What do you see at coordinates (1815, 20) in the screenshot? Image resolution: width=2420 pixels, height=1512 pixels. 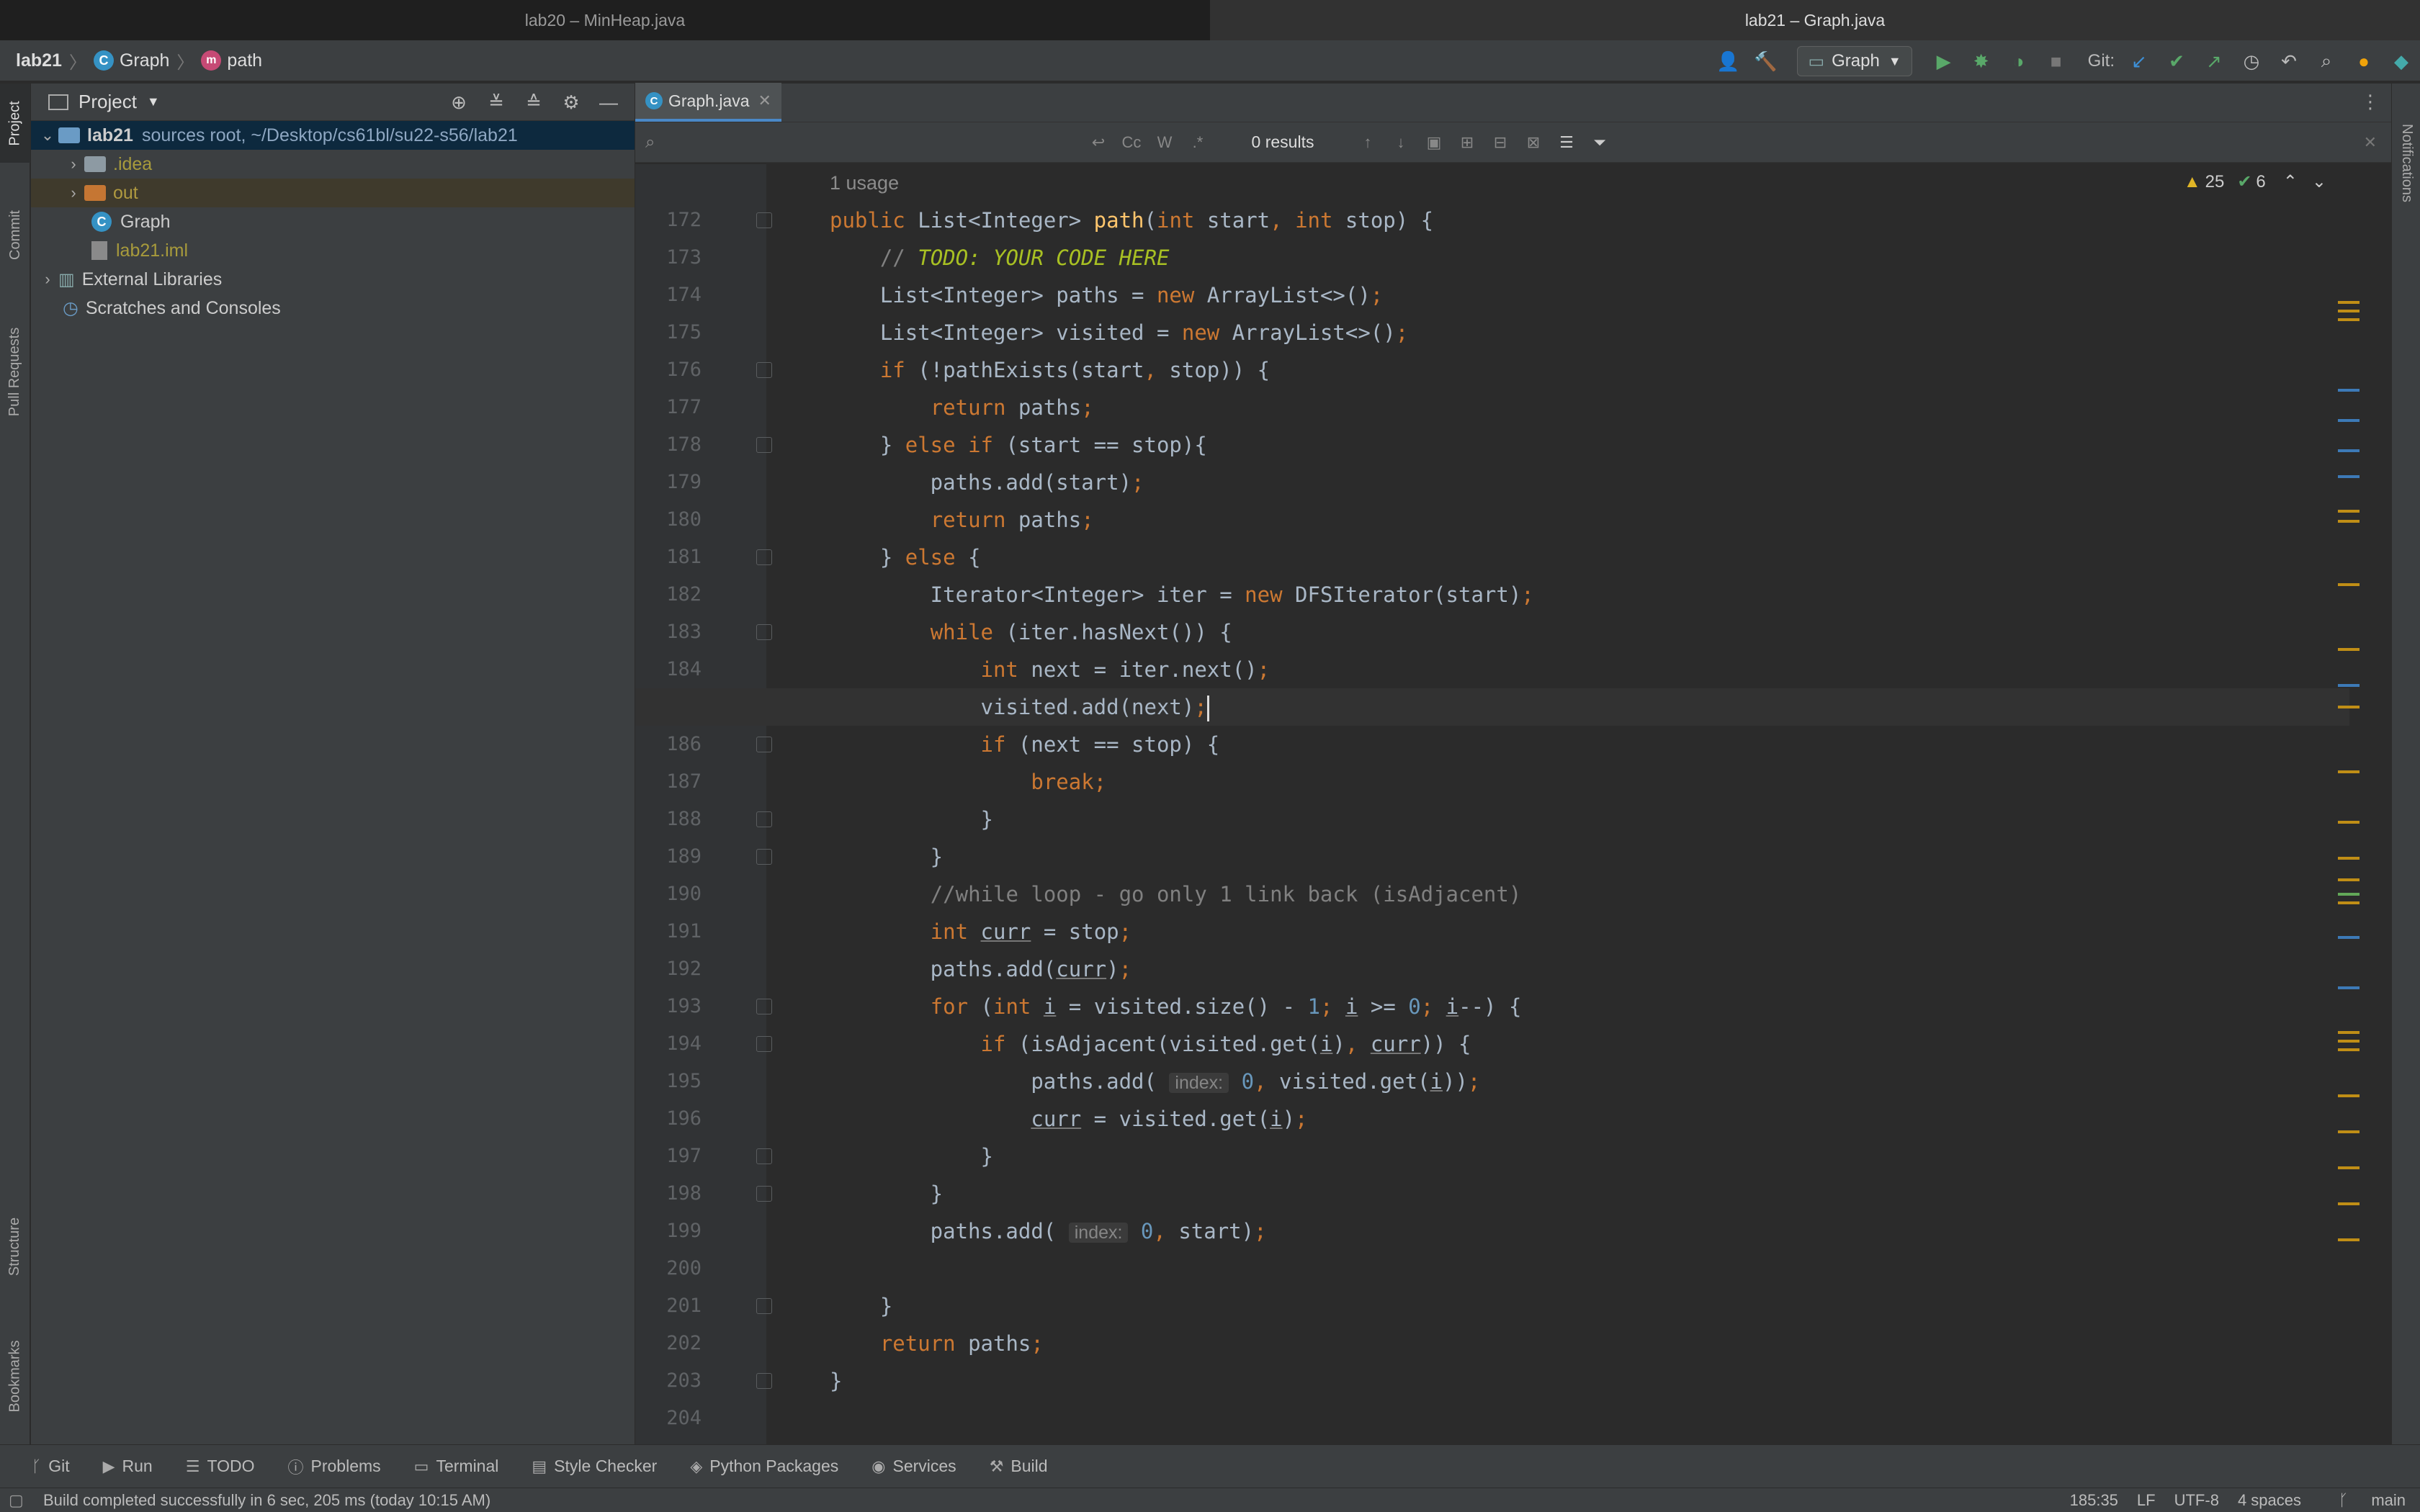 I see `window-tab-lab21: lab21 – Graph.java` at bounding box center [1815, 20].